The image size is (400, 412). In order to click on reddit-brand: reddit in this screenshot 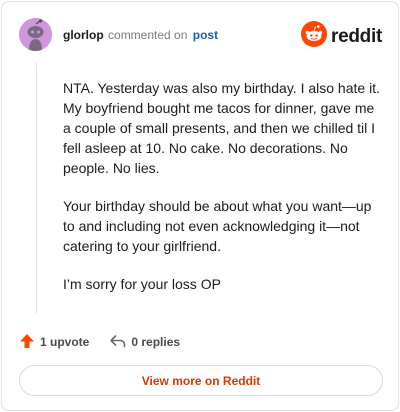, I will do `click(341, 36)`.